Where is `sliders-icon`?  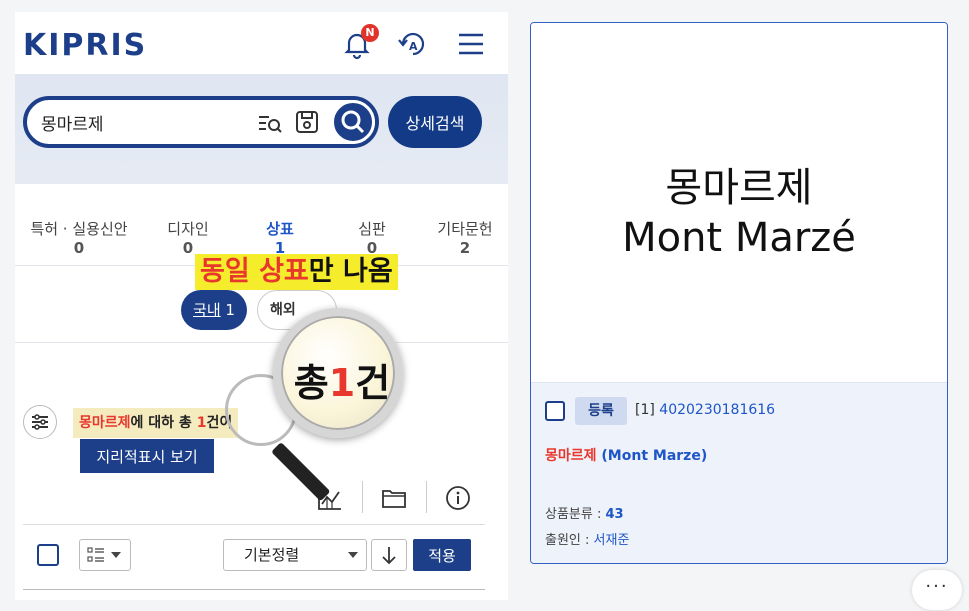
sliders-icon is located at coordinates (40, 422).